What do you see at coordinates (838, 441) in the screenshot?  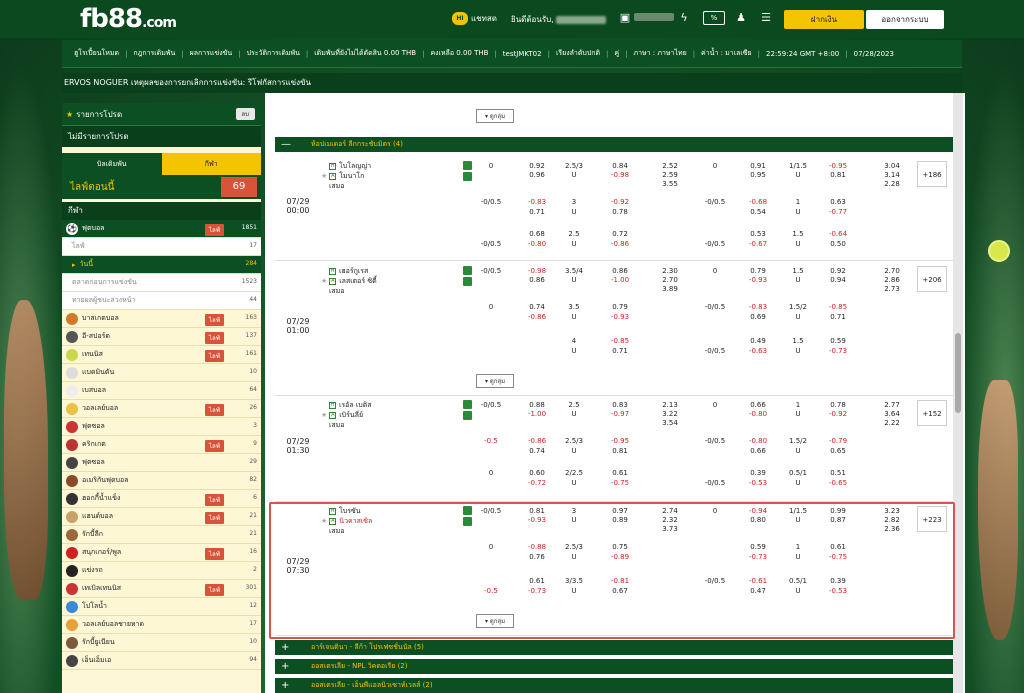 I see `odds-cell: -0.79` at bounding box center [838, 441].